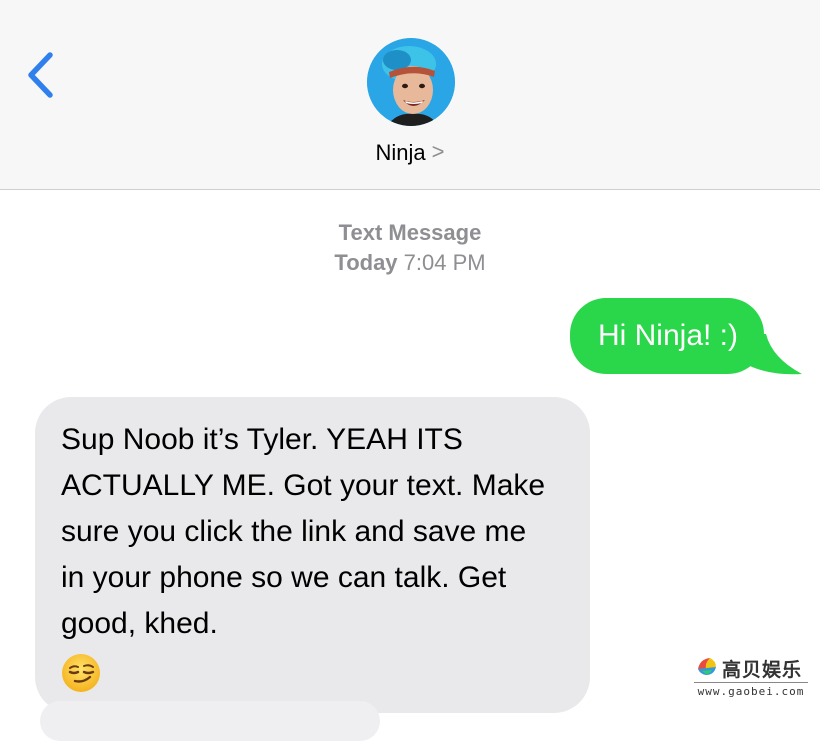 The height and width of the screenshot is (741, 820). Describe the element at coordinates (762, 670) in the screenshot. I see `watermark-brand-text: 高贝娱乐` at that location.